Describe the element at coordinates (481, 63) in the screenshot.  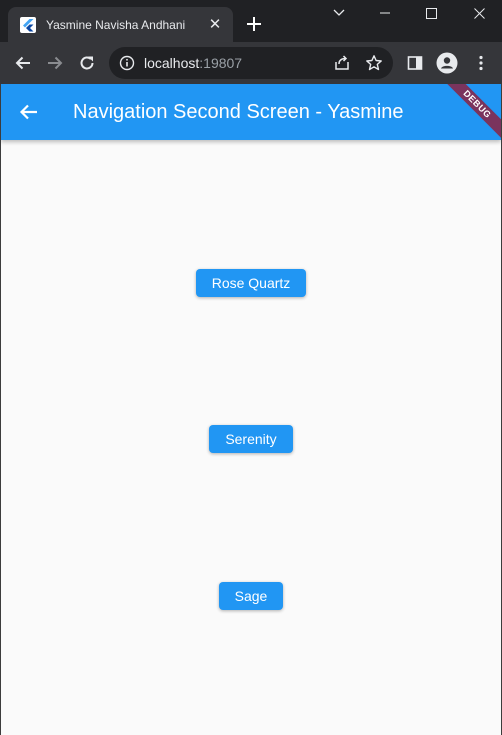
I see `more-icon` at that location.